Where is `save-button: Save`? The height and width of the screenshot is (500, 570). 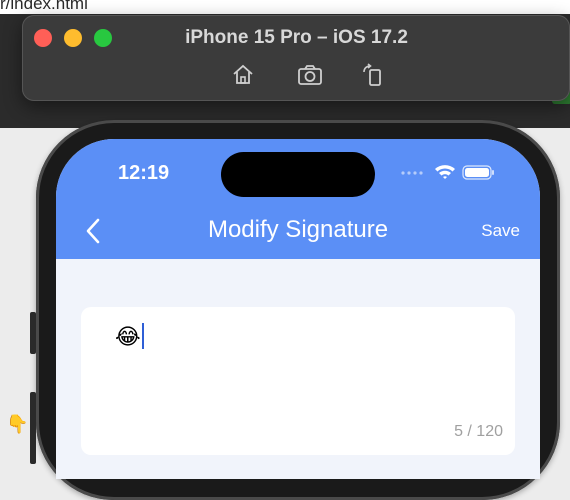 save-button: Save is located at coordinates (500, 231).